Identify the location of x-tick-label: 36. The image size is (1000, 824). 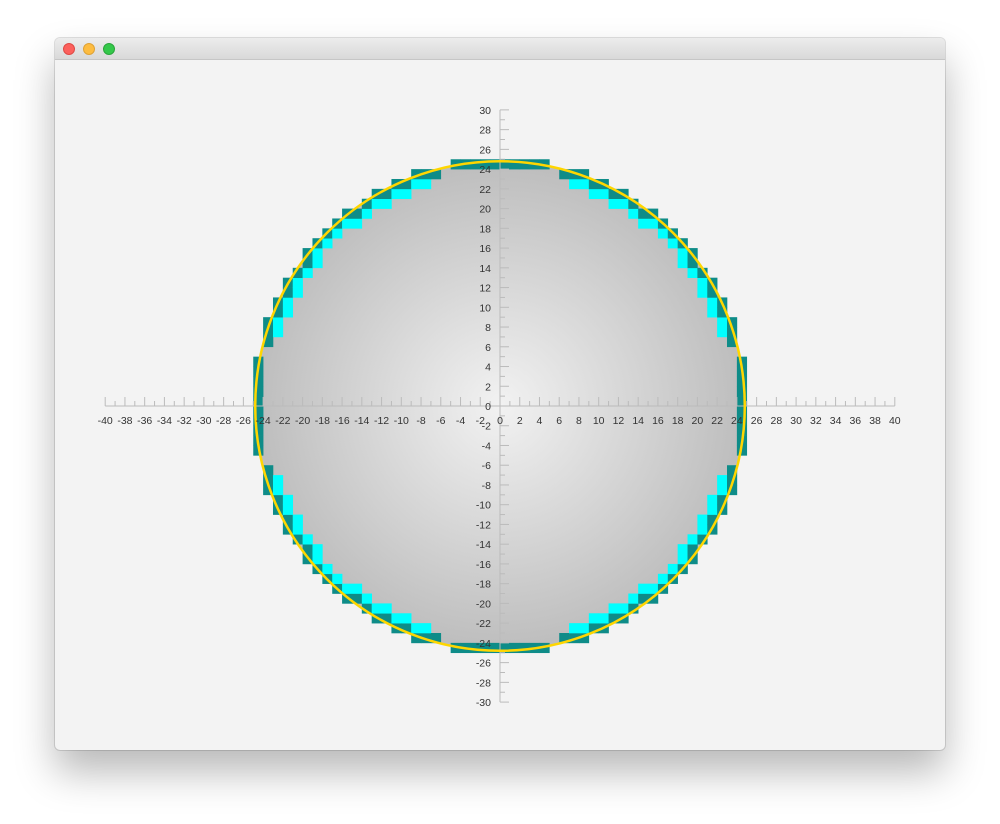
(855, 421).